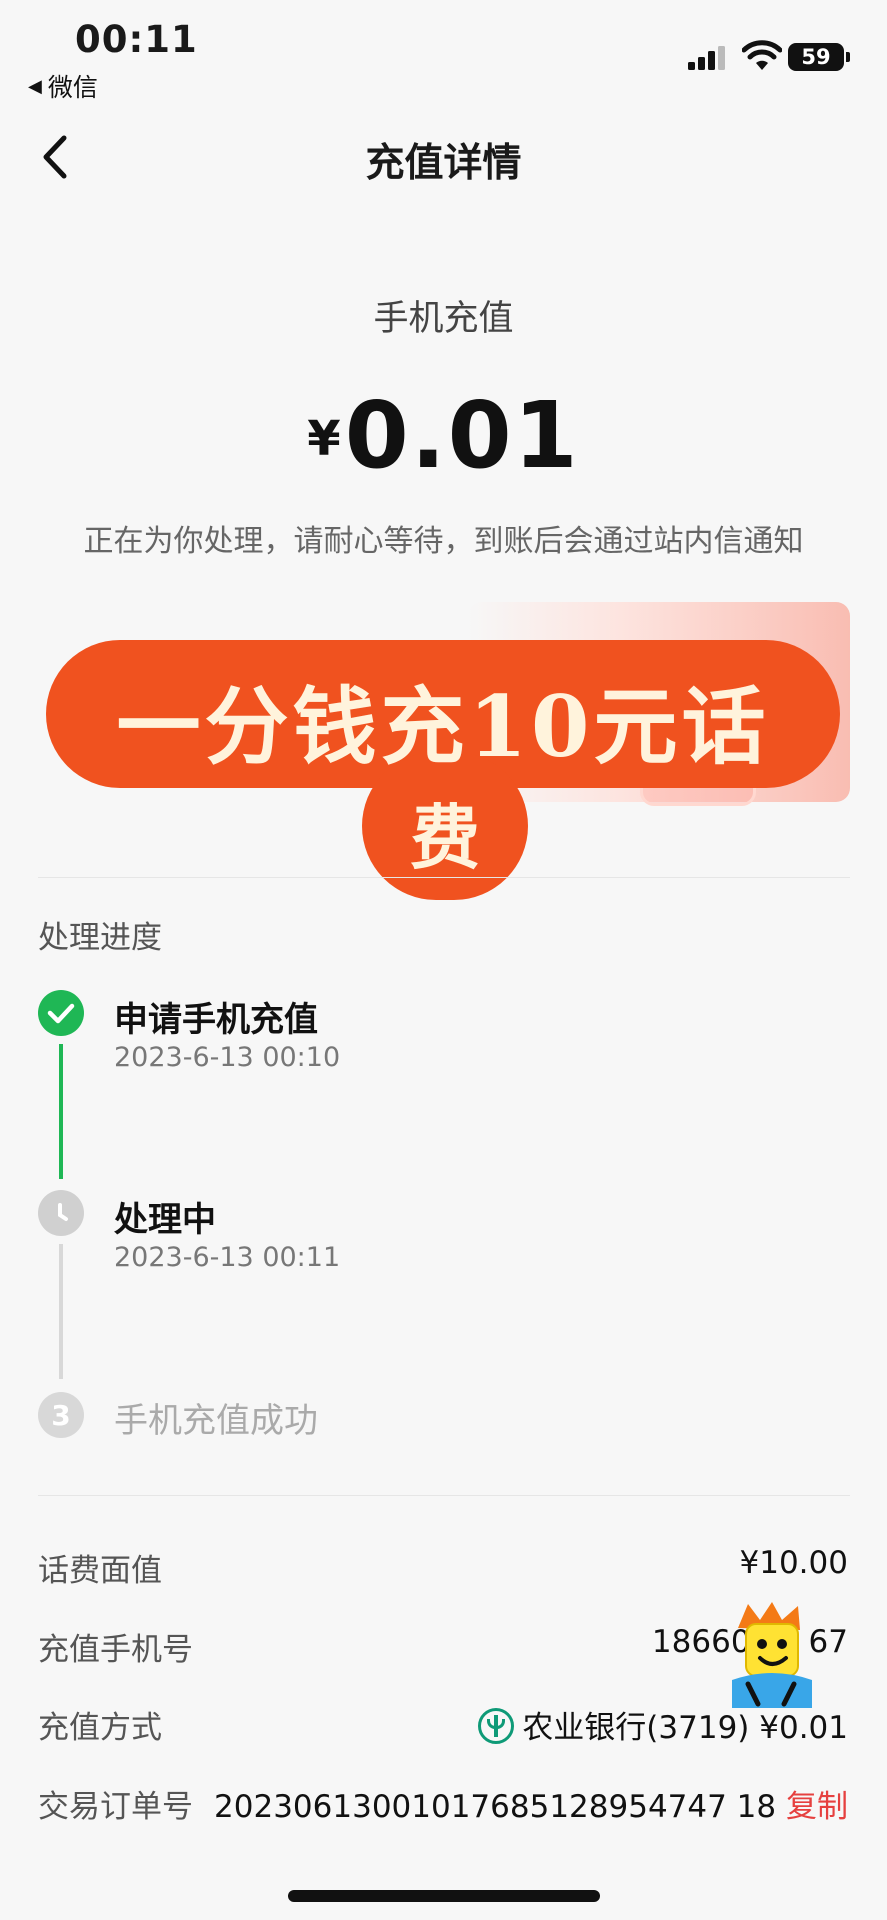 This screenshot has width=887, height=1920. Describe the element at coordinates (61, 1111) in the screenshot. I see `progress-line-done` at that location.